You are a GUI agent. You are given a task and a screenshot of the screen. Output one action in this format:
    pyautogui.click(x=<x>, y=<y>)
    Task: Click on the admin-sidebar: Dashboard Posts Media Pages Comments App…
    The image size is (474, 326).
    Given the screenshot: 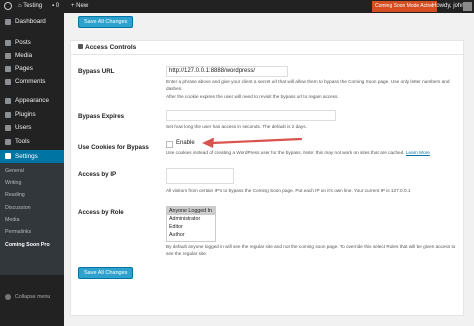 What is the action you would take?
    pyautogui.click(x=32, y=169)
    